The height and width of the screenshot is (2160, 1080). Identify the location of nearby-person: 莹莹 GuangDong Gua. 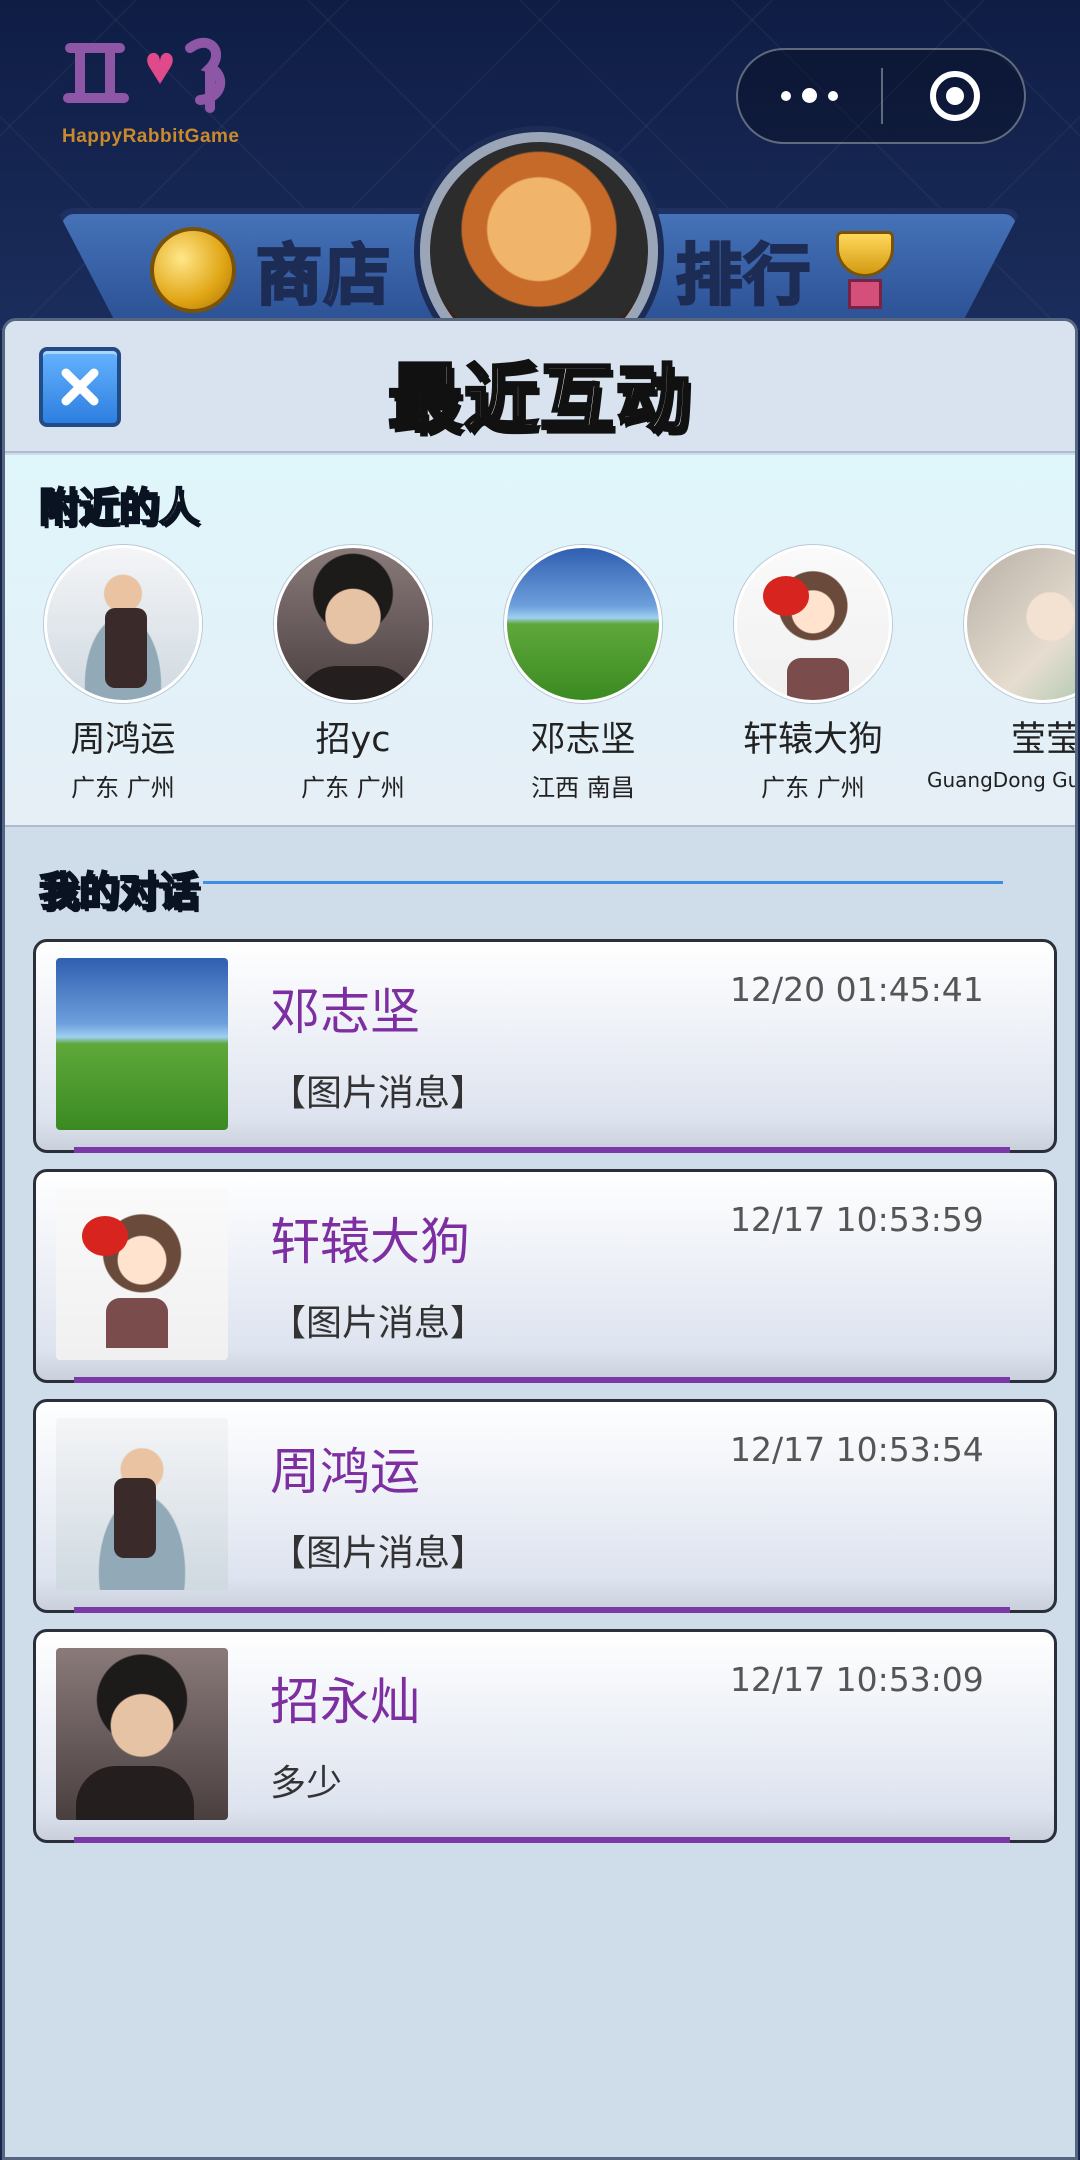
(1002, 668).